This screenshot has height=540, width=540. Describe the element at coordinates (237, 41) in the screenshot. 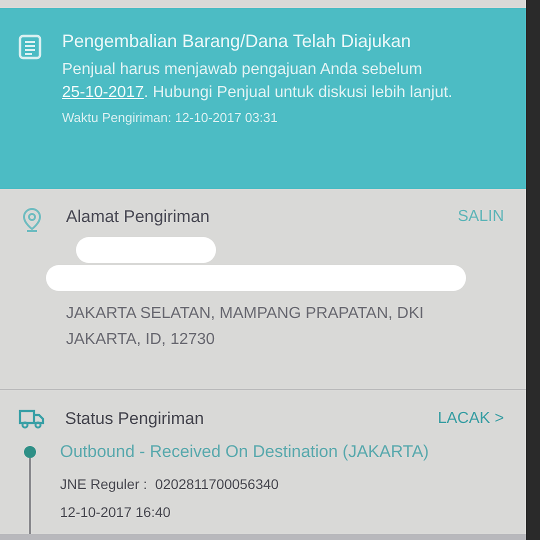

I see `notice-title: Pengembalian Barang/Dana Telah Diajukan` at that location.